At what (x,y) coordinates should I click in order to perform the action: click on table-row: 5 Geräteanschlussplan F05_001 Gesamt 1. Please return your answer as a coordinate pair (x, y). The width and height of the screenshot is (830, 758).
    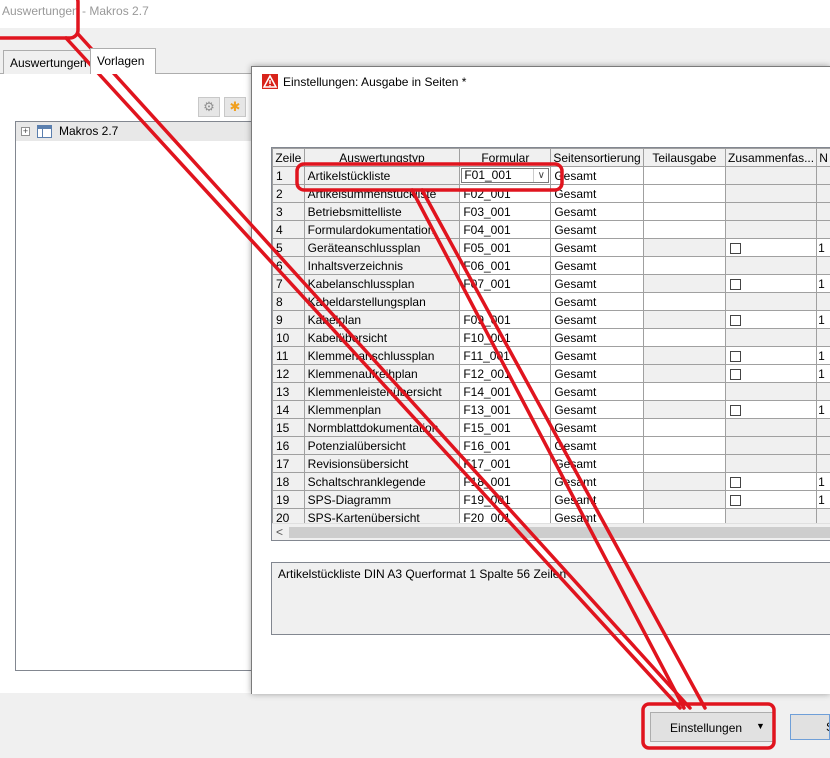
    Looking at the image, I should click on (551, 247).